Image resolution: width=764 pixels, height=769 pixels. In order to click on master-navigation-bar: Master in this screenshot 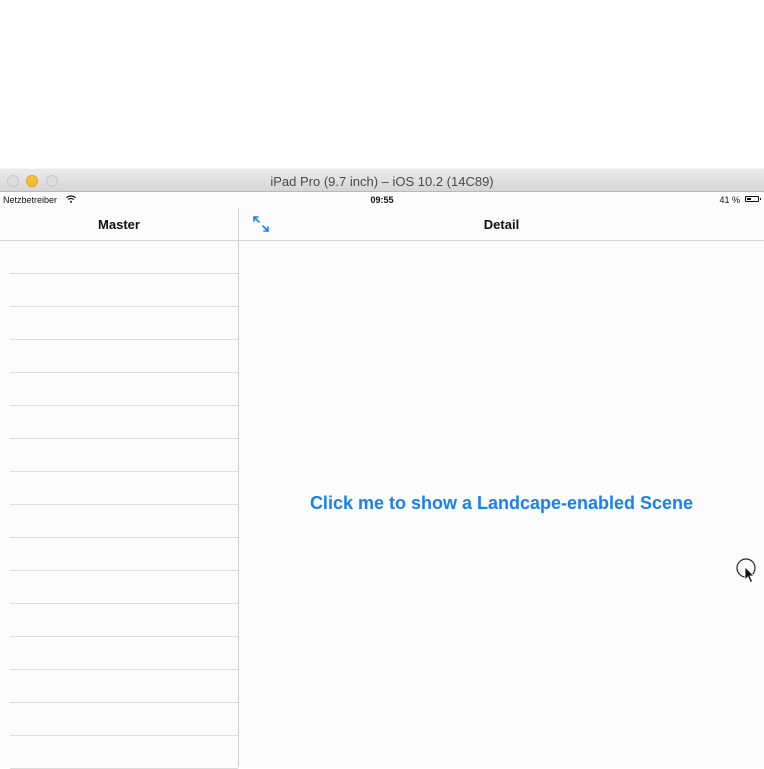, I will do `click(119, 224)`.